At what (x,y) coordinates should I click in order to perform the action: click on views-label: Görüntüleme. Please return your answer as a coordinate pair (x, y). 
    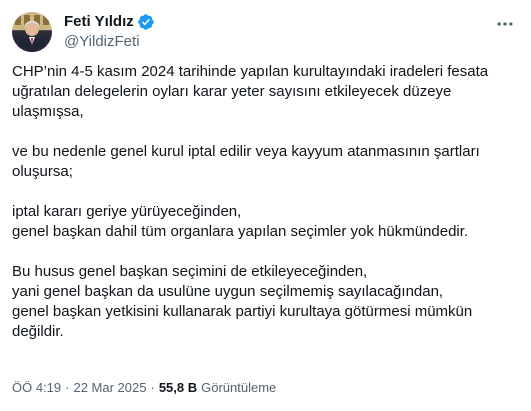
    Looking at the image, I should click on (239, 387).